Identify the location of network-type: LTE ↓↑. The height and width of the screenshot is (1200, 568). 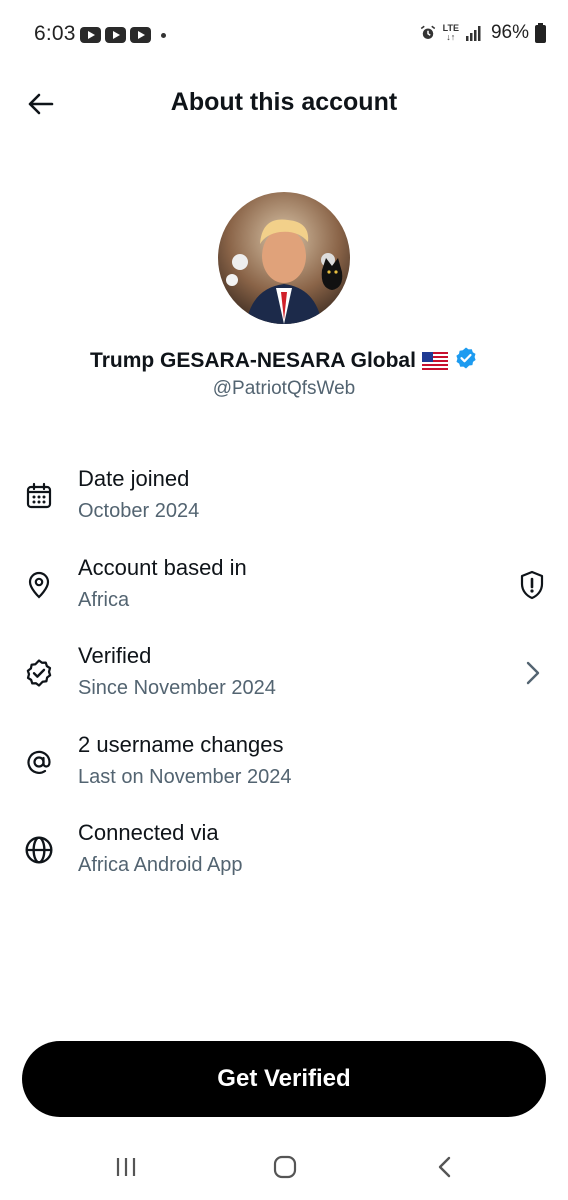
(450, 32).